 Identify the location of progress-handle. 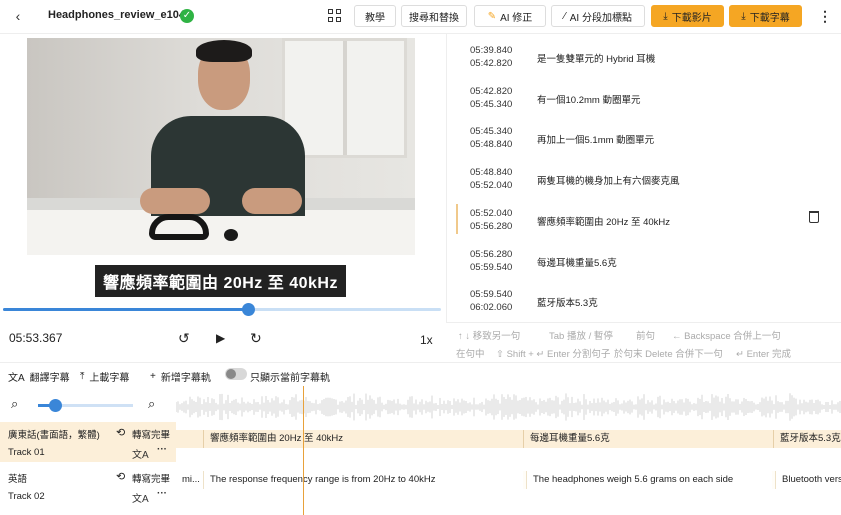
(249, 309).